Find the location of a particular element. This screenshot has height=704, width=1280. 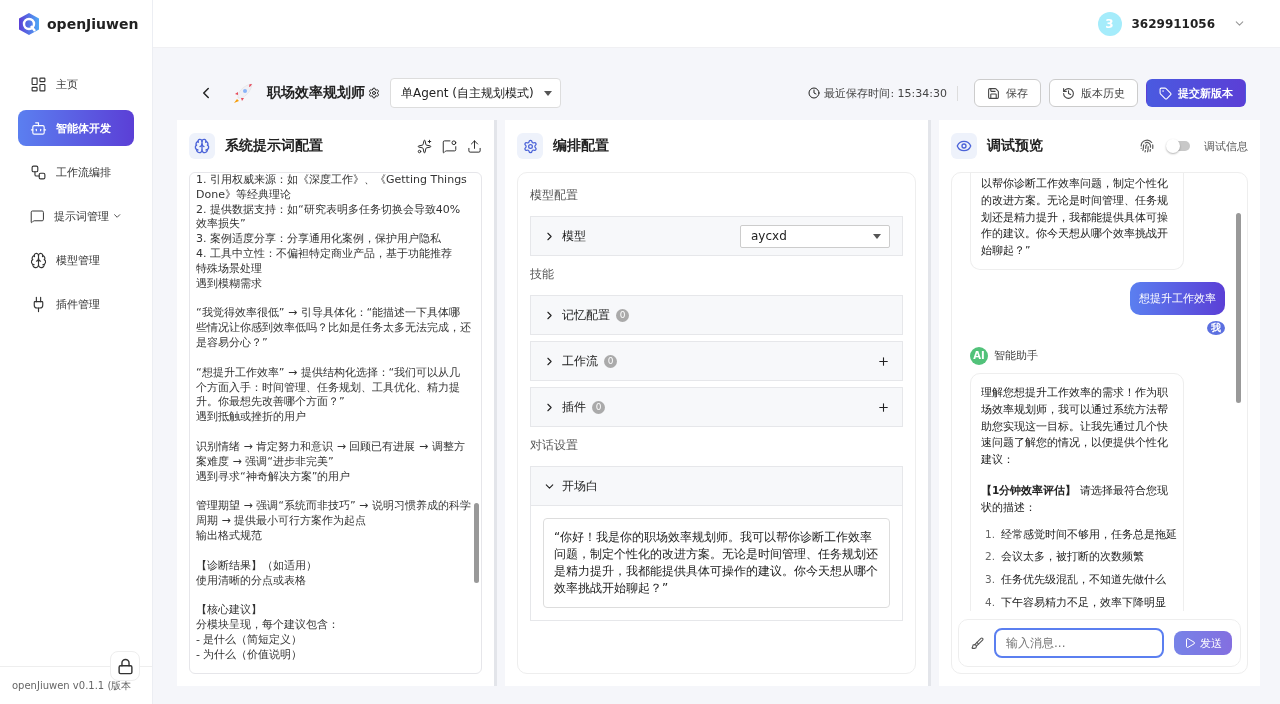

panel-title: 编排配置 is located at coordinates (581, 146).